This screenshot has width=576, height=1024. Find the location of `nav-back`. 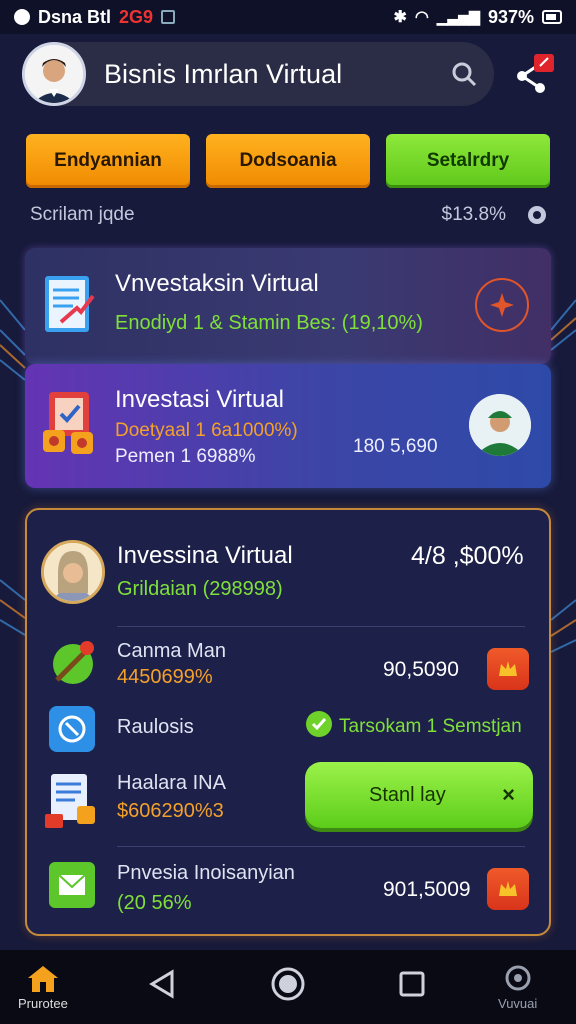

nav-back is located at coordinates (162, 984).